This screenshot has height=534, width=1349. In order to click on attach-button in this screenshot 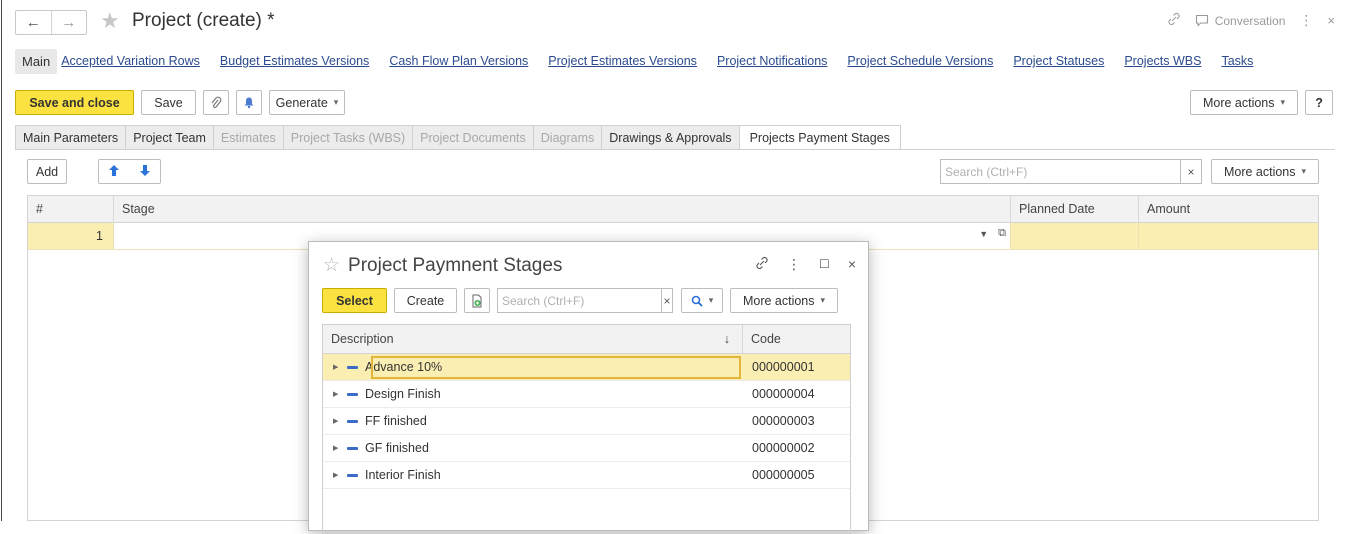, I will do `click(216, 102)`.